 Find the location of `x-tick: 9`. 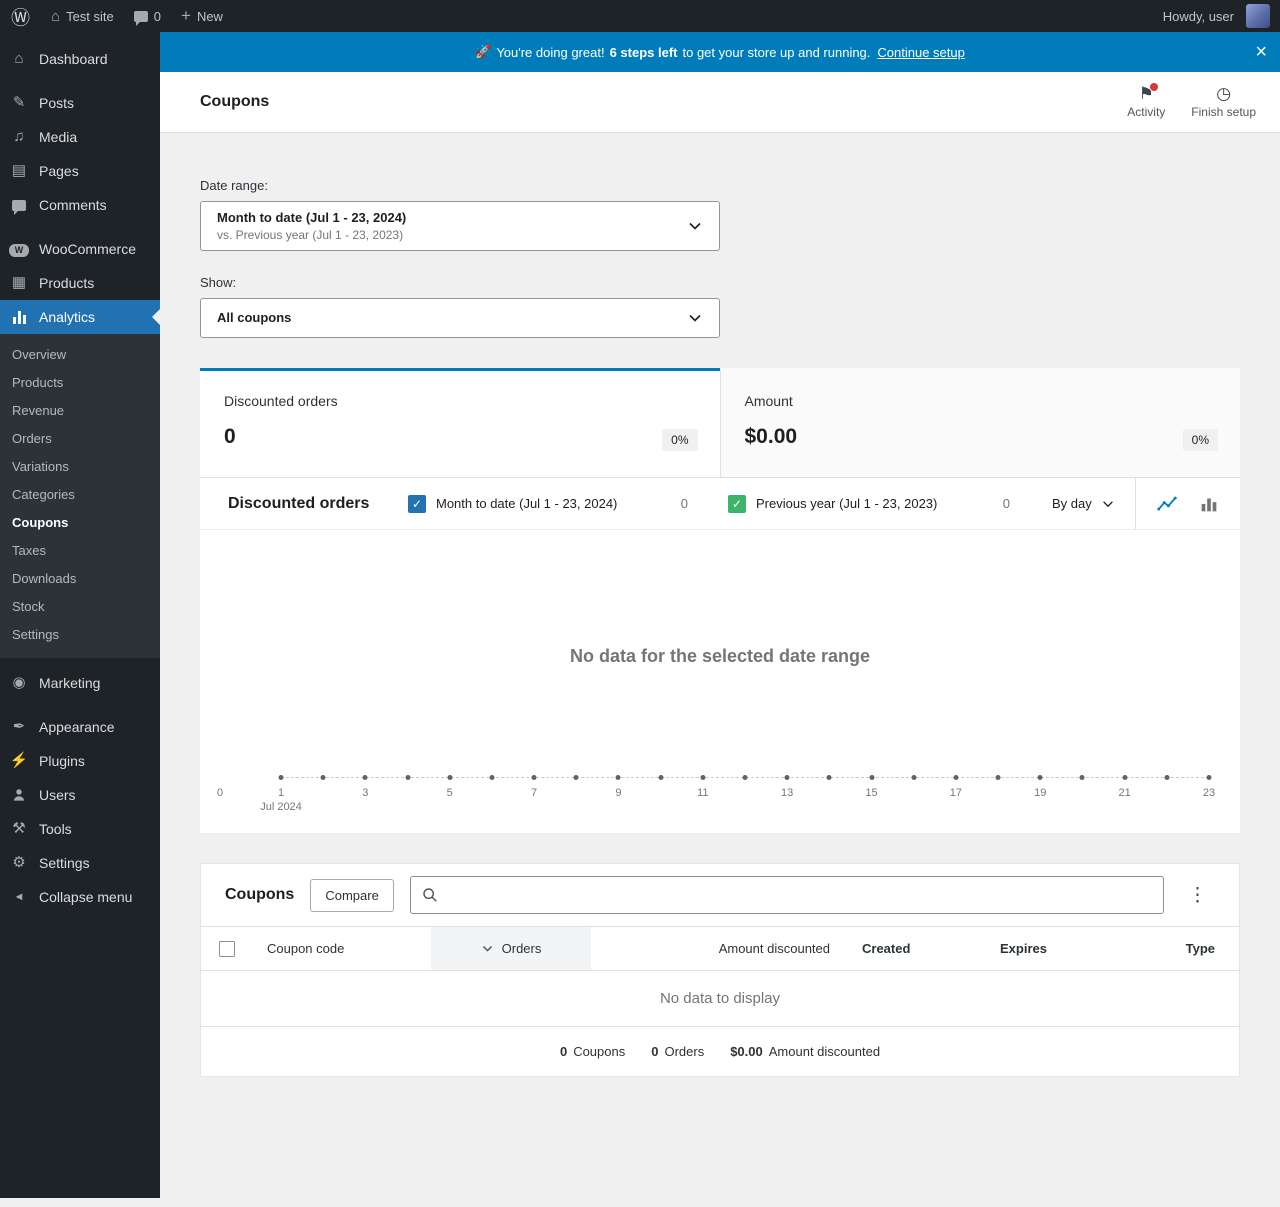

x-tick: 9 is located at coordinates (618, 793).